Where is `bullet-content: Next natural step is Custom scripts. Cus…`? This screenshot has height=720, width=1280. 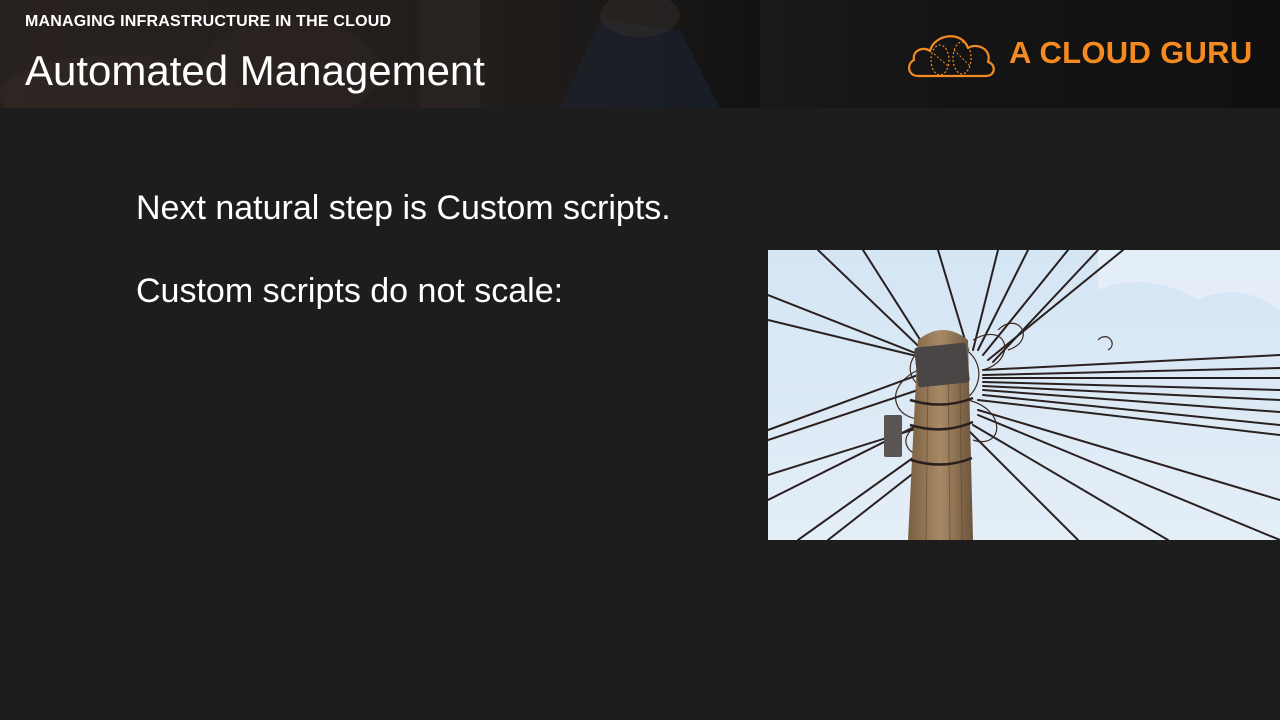
bullet-content: Next natural step is Custom scripts. Cus… is located at coordinates (446, 249).